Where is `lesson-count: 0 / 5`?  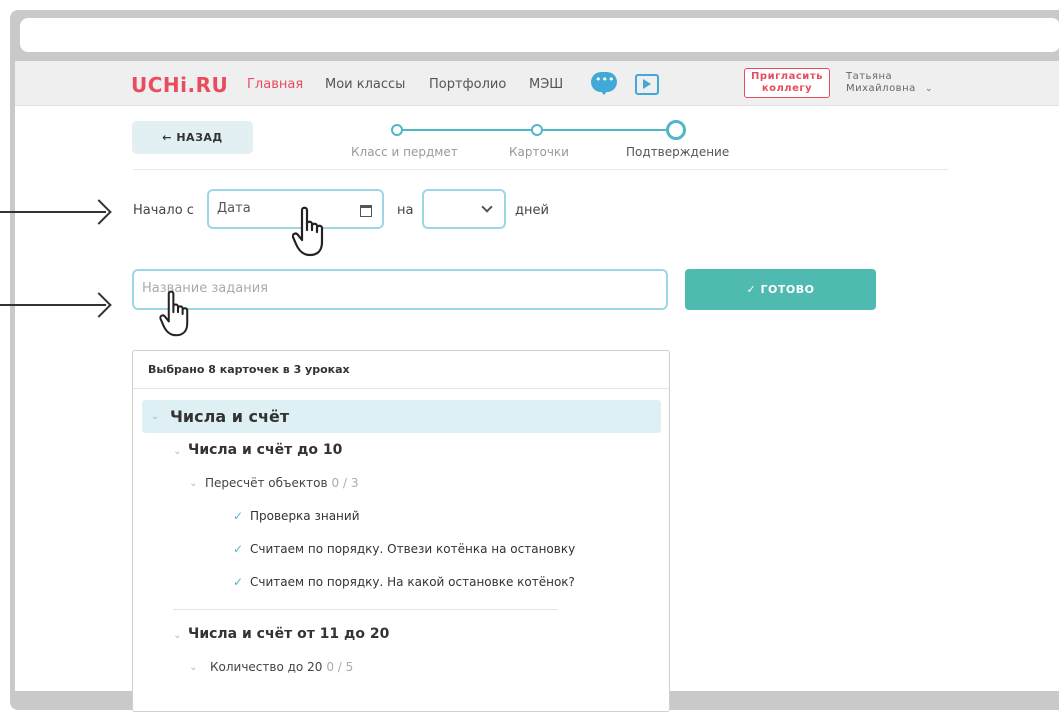
lesson-count: 0 / 5 is located at coordinates (340, 667).